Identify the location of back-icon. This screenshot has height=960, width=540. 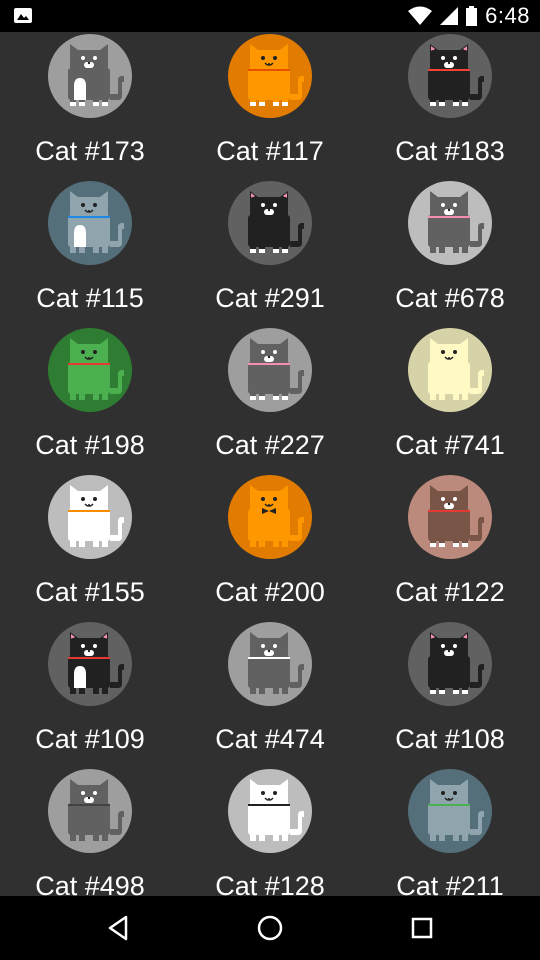
(118, 928).